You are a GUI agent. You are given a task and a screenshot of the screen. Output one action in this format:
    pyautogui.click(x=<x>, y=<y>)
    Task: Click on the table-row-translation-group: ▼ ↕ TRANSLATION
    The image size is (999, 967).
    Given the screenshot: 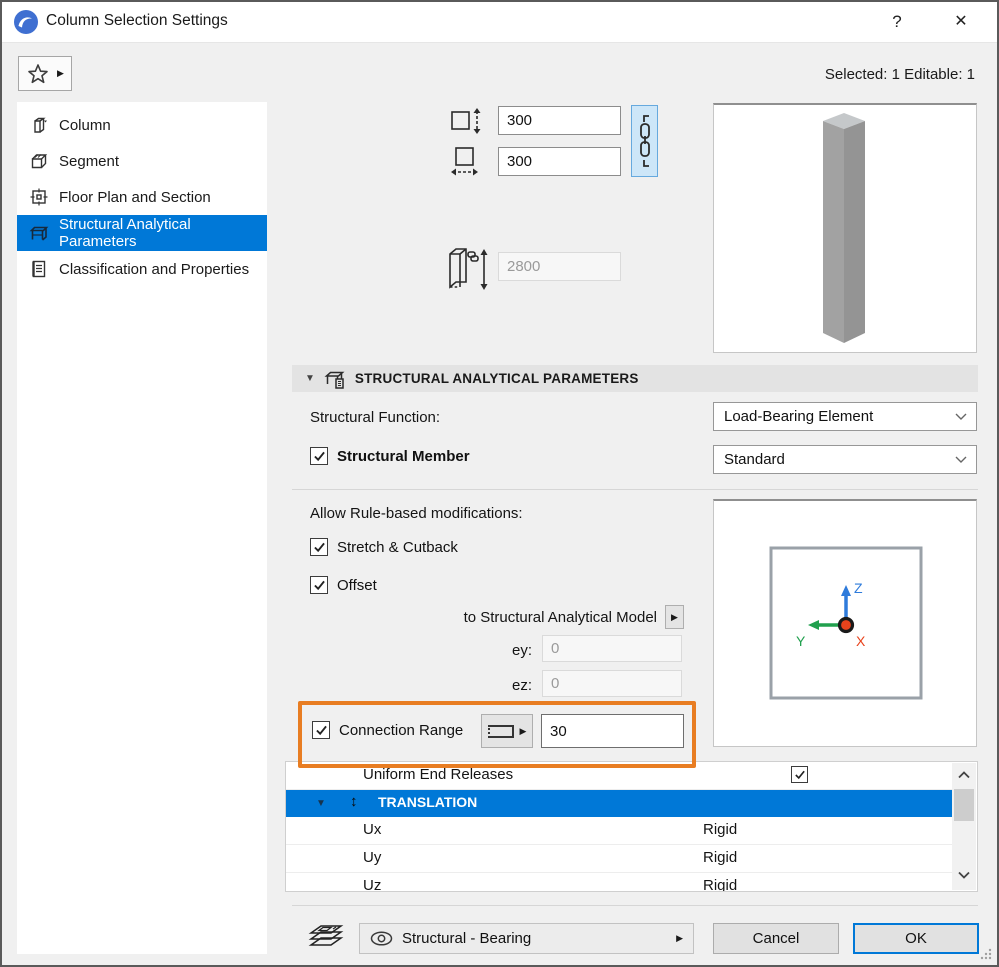 What is the action you would take?
    pyautogui.click(x=619, y=803)
    